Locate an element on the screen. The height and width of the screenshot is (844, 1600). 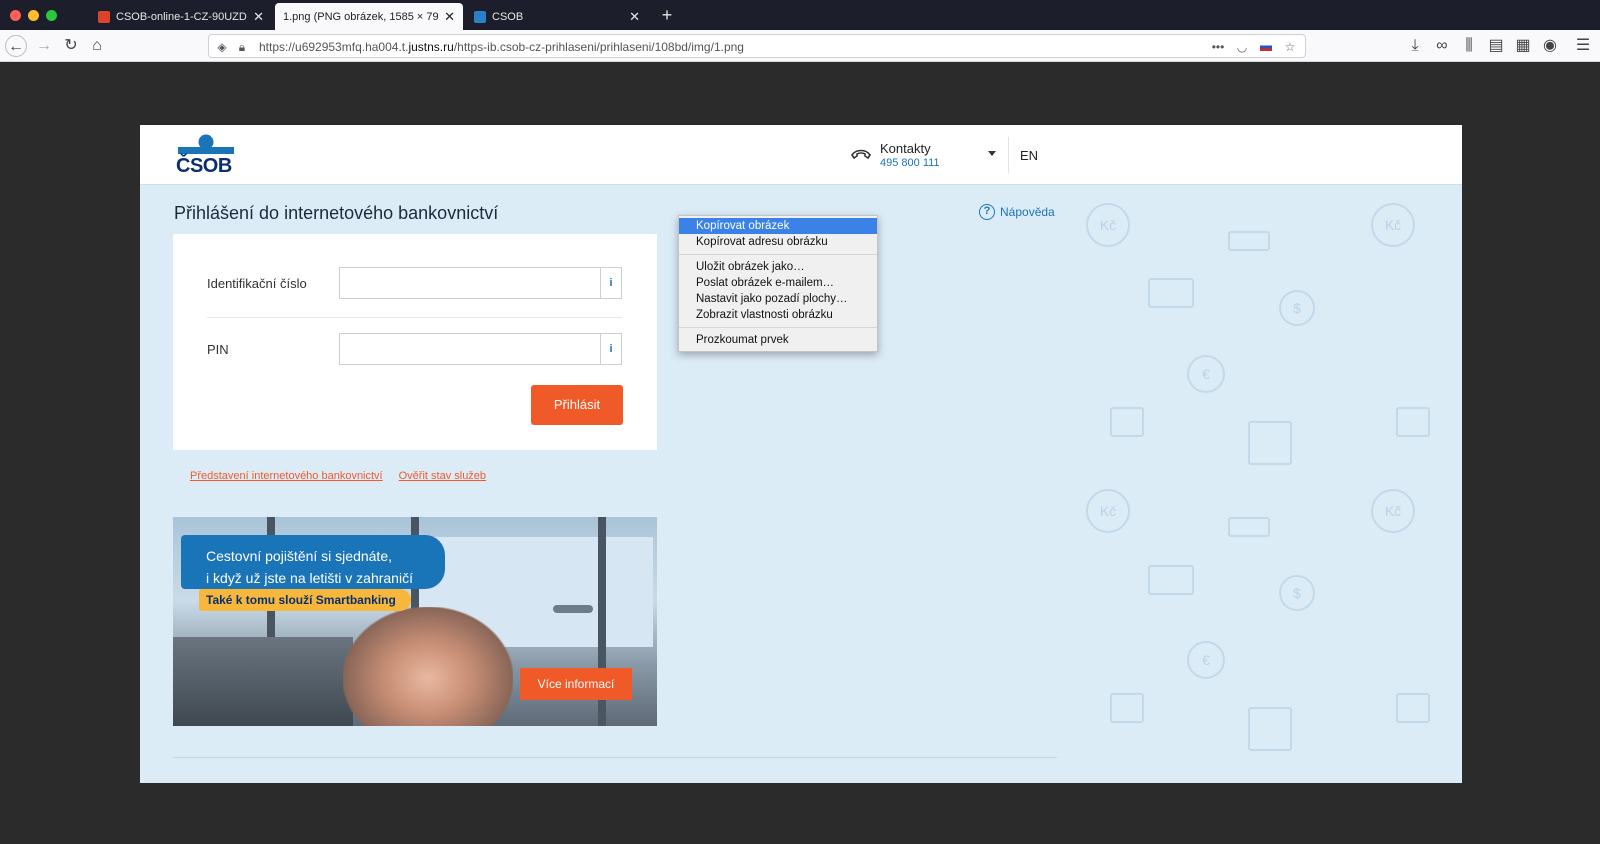
tab-label: CSOB-online-1-CZ-90UZDZ.pd is located at coordinates (181, 16).